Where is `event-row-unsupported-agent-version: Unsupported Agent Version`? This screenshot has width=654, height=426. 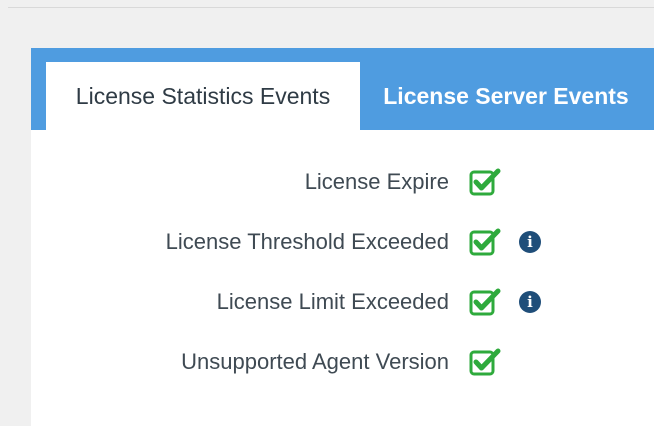 event-row-unsupported-agent-version: Unsupported Agent Version is located at coordinates (342, 362).